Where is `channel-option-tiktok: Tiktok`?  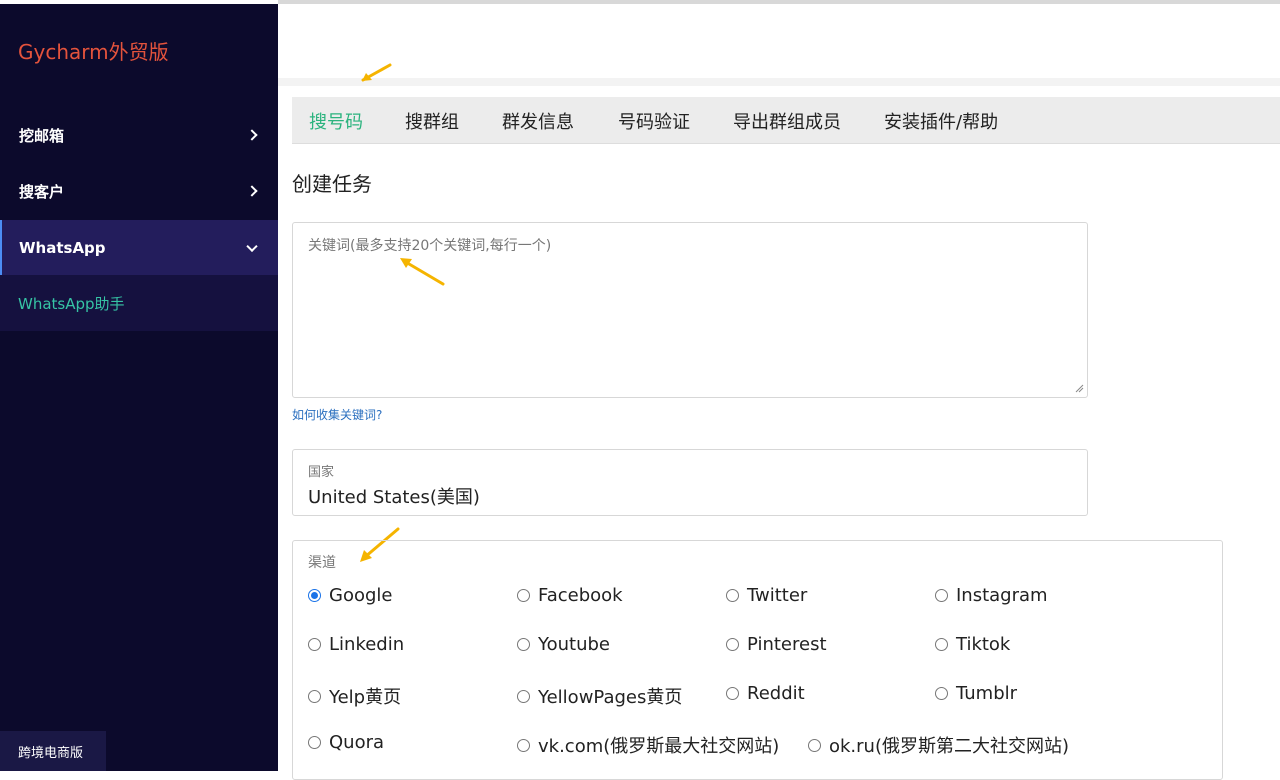
channel-option-tiktok: Tiktok is located at coordinates (972, 644).